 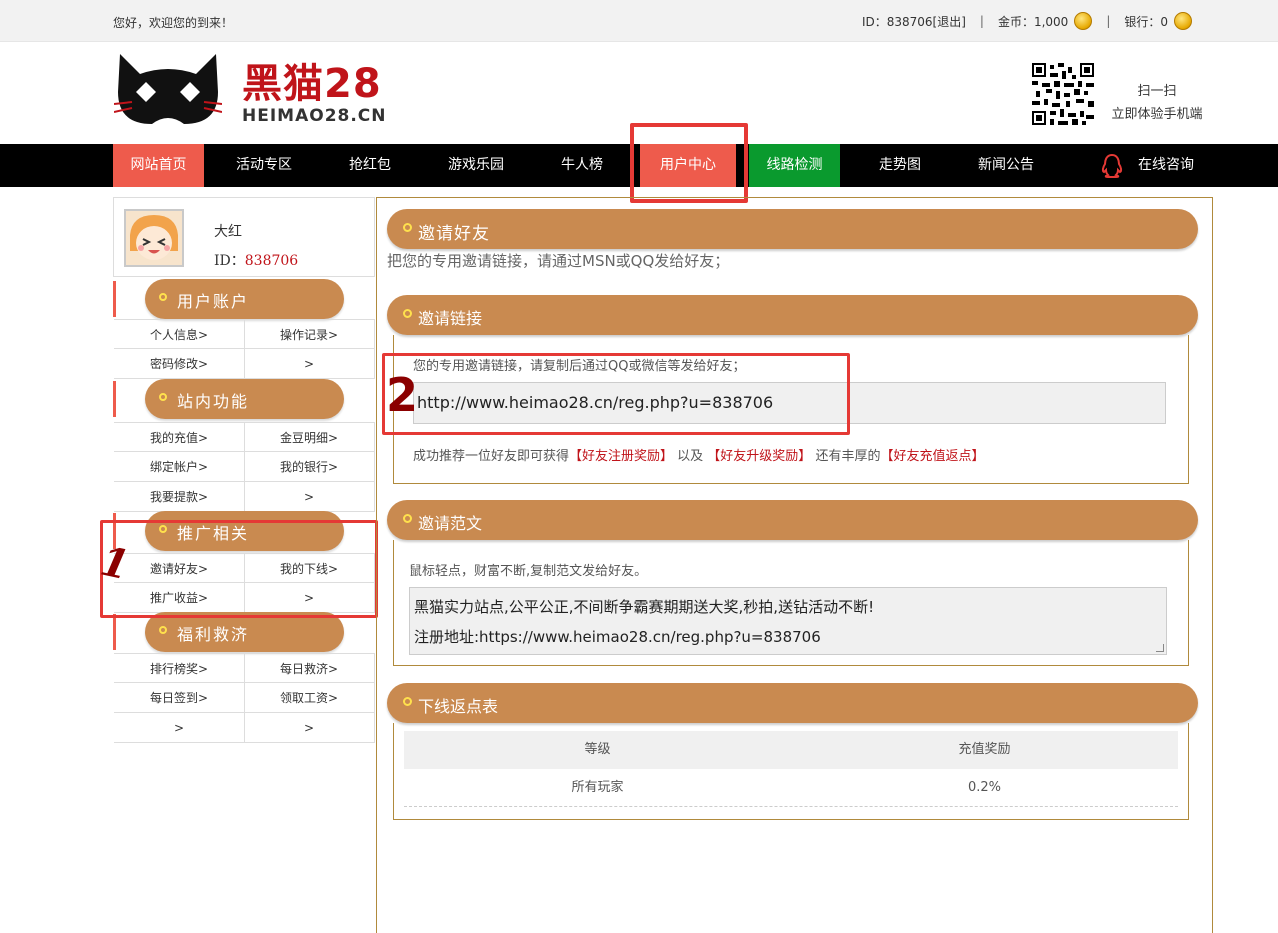 I want to click on rebate-table: 等级 充值奖励 所有玩家 0.2%, so click(x=791, y=769).